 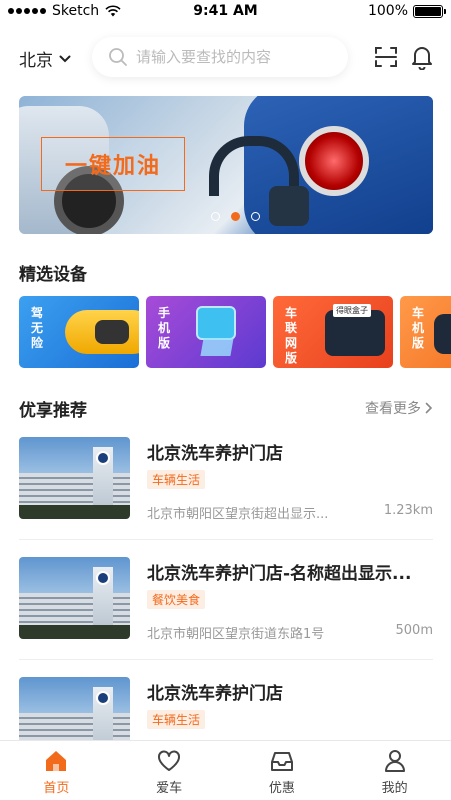 I want to click on device-label: 车机版, so click(x=418, y=328).